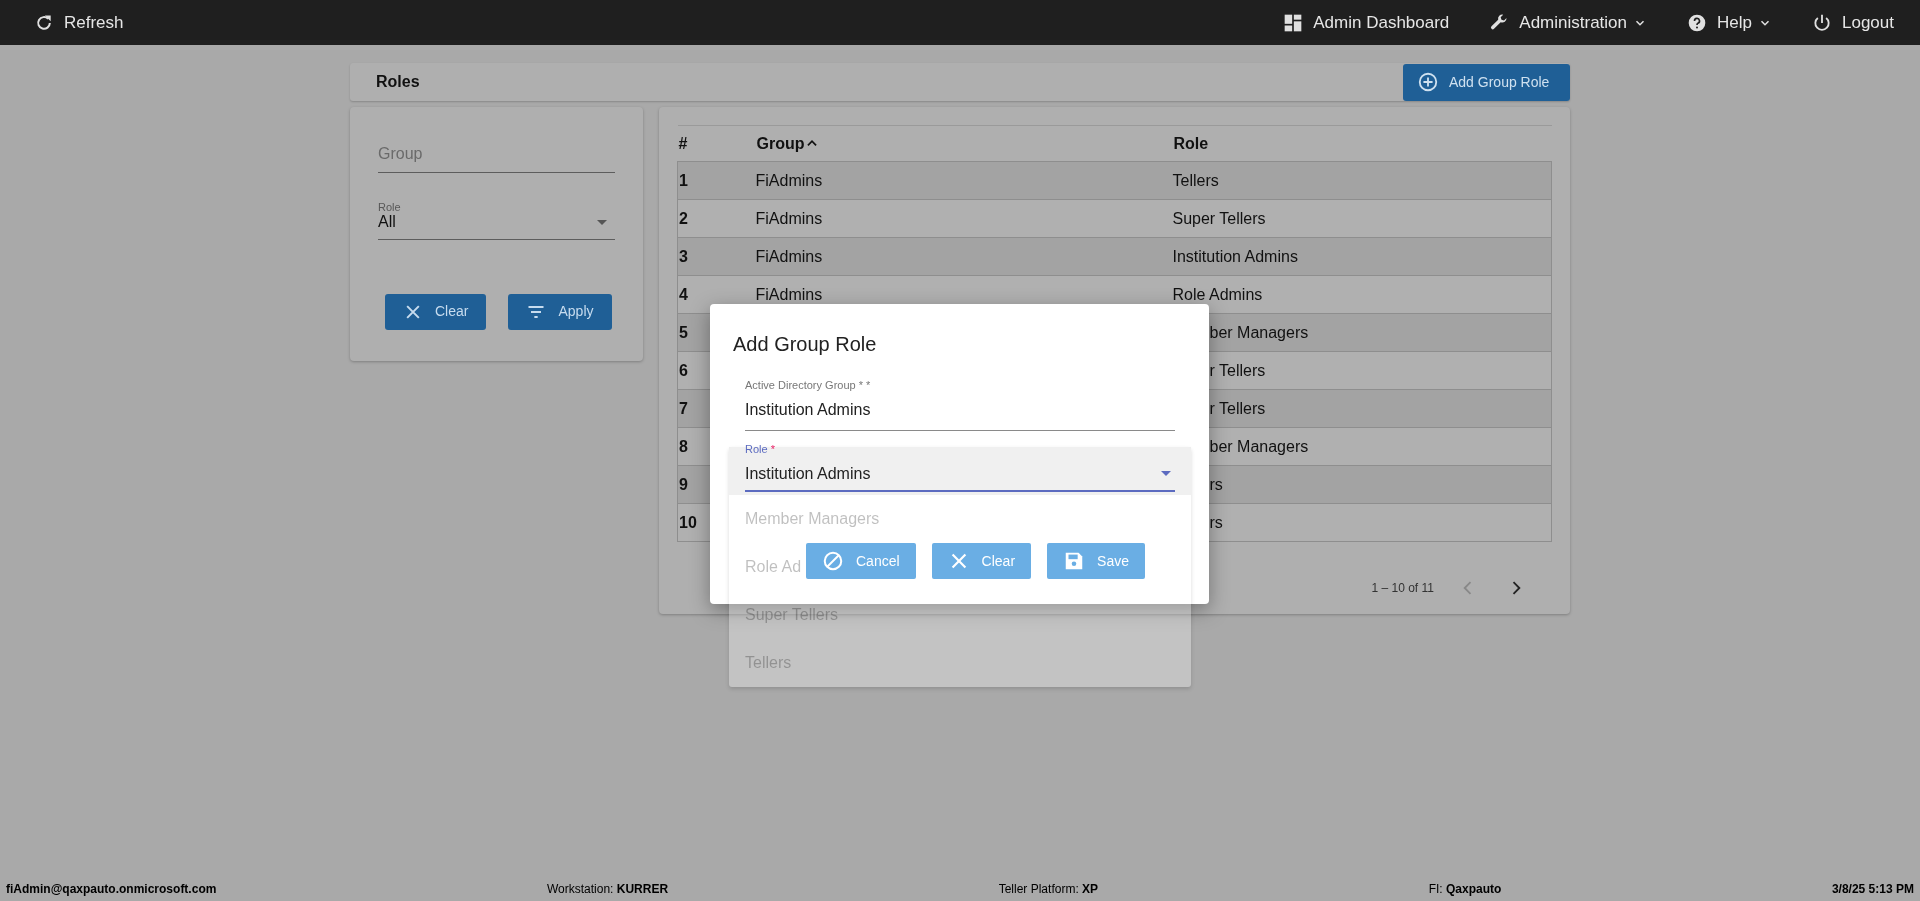 The image size is (1920, 901). What do you see at coordinates (436, 311) in the screenshot?
I see `clear-button: Clear` at bounding box center [436, 311].